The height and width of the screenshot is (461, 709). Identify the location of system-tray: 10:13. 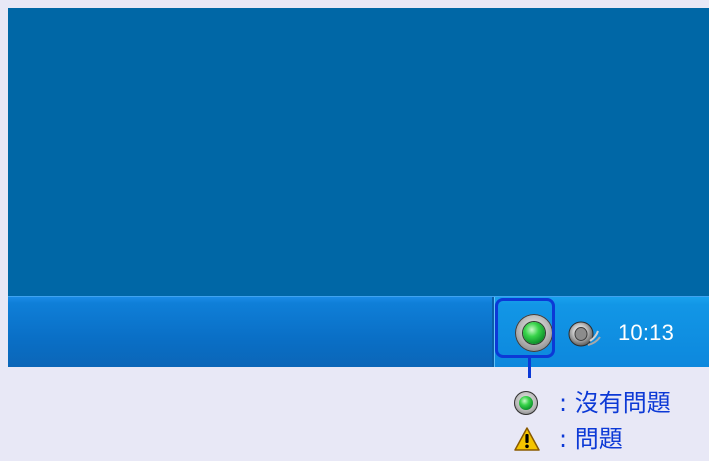
(600, 332).